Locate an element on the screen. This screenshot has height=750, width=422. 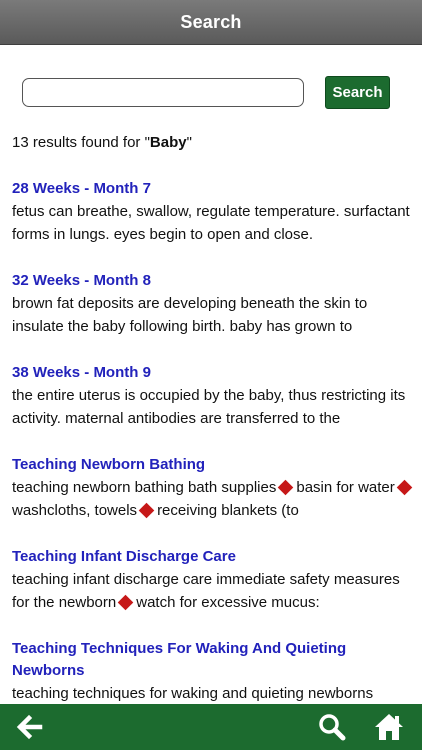
search-row: Search is located at coordinates (206, 93).